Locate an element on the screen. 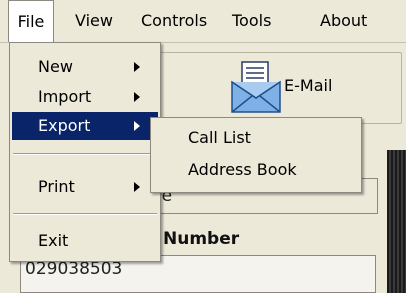 This screenshot has height=293, width=406. submenu-item-address-book: Address Book is located at coordinates (256, 170).